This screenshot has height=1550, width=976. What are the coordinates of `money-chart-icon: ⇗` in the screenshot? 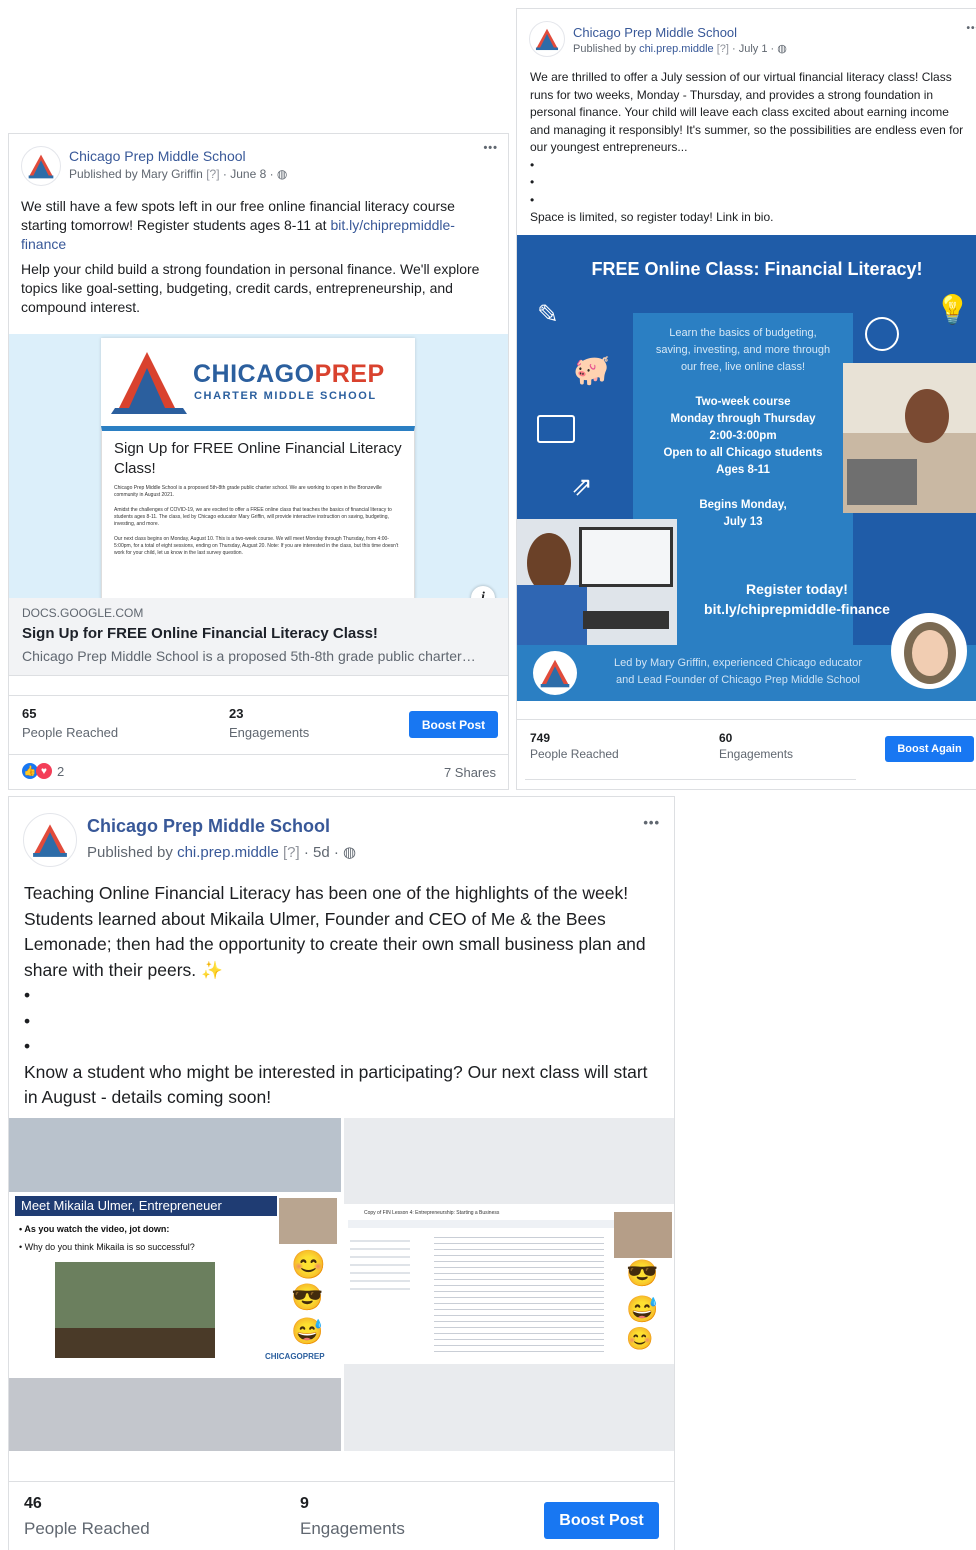 It's located at (582, 486).